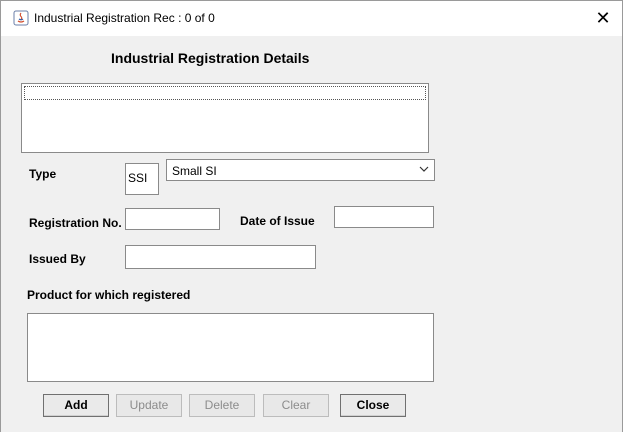 Image resolution: width=623 pixels, height=432 pixels. What do you see at coordinates (220, 257) in the screenshot?
I see `issued-by-input` at bounding box center [220, 257].